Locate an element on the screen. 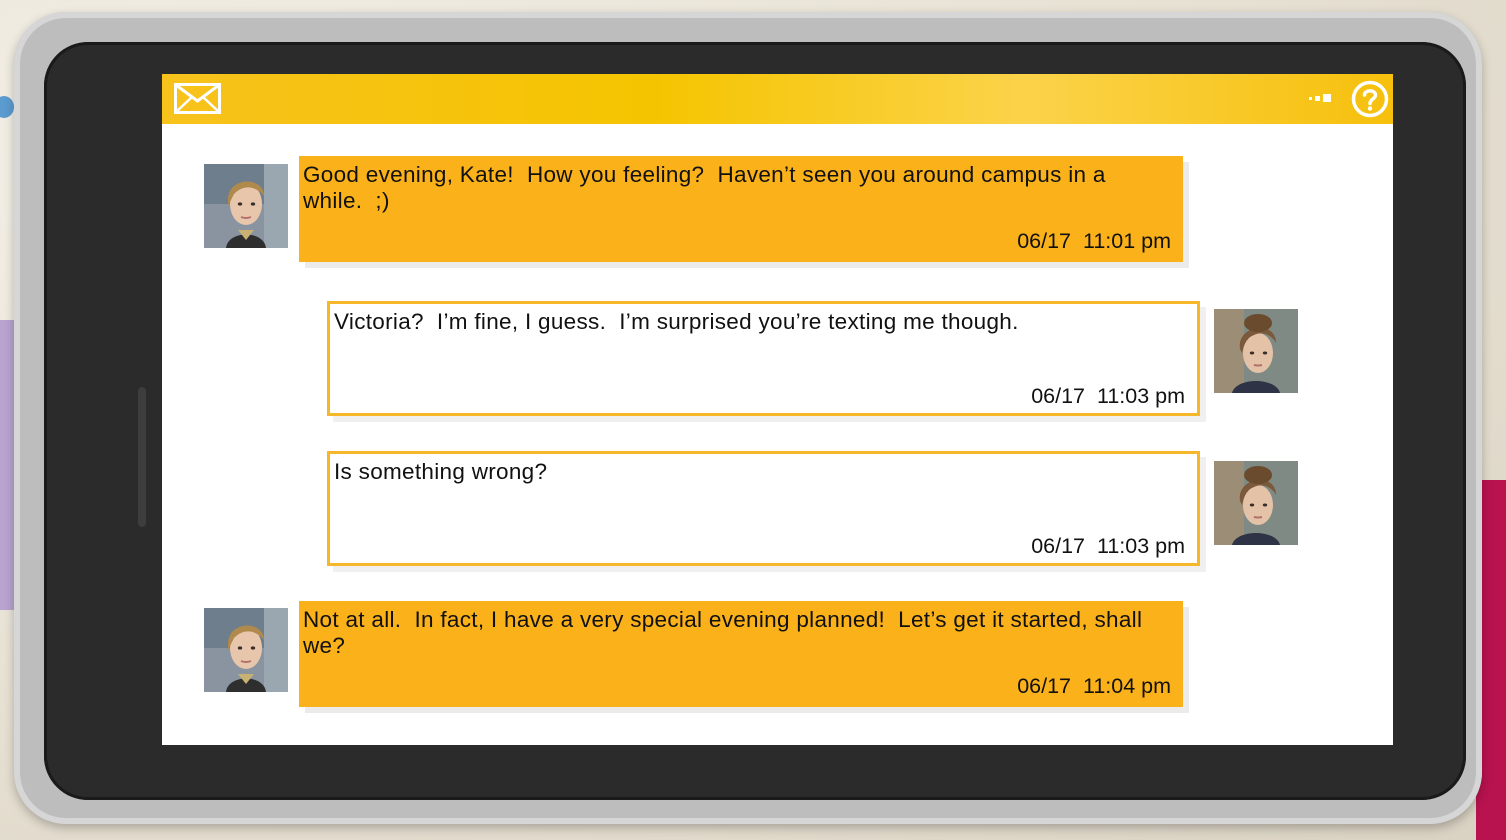 The image size is (1506, 840). question-mark-icon is located at coordinates (1370, 99).